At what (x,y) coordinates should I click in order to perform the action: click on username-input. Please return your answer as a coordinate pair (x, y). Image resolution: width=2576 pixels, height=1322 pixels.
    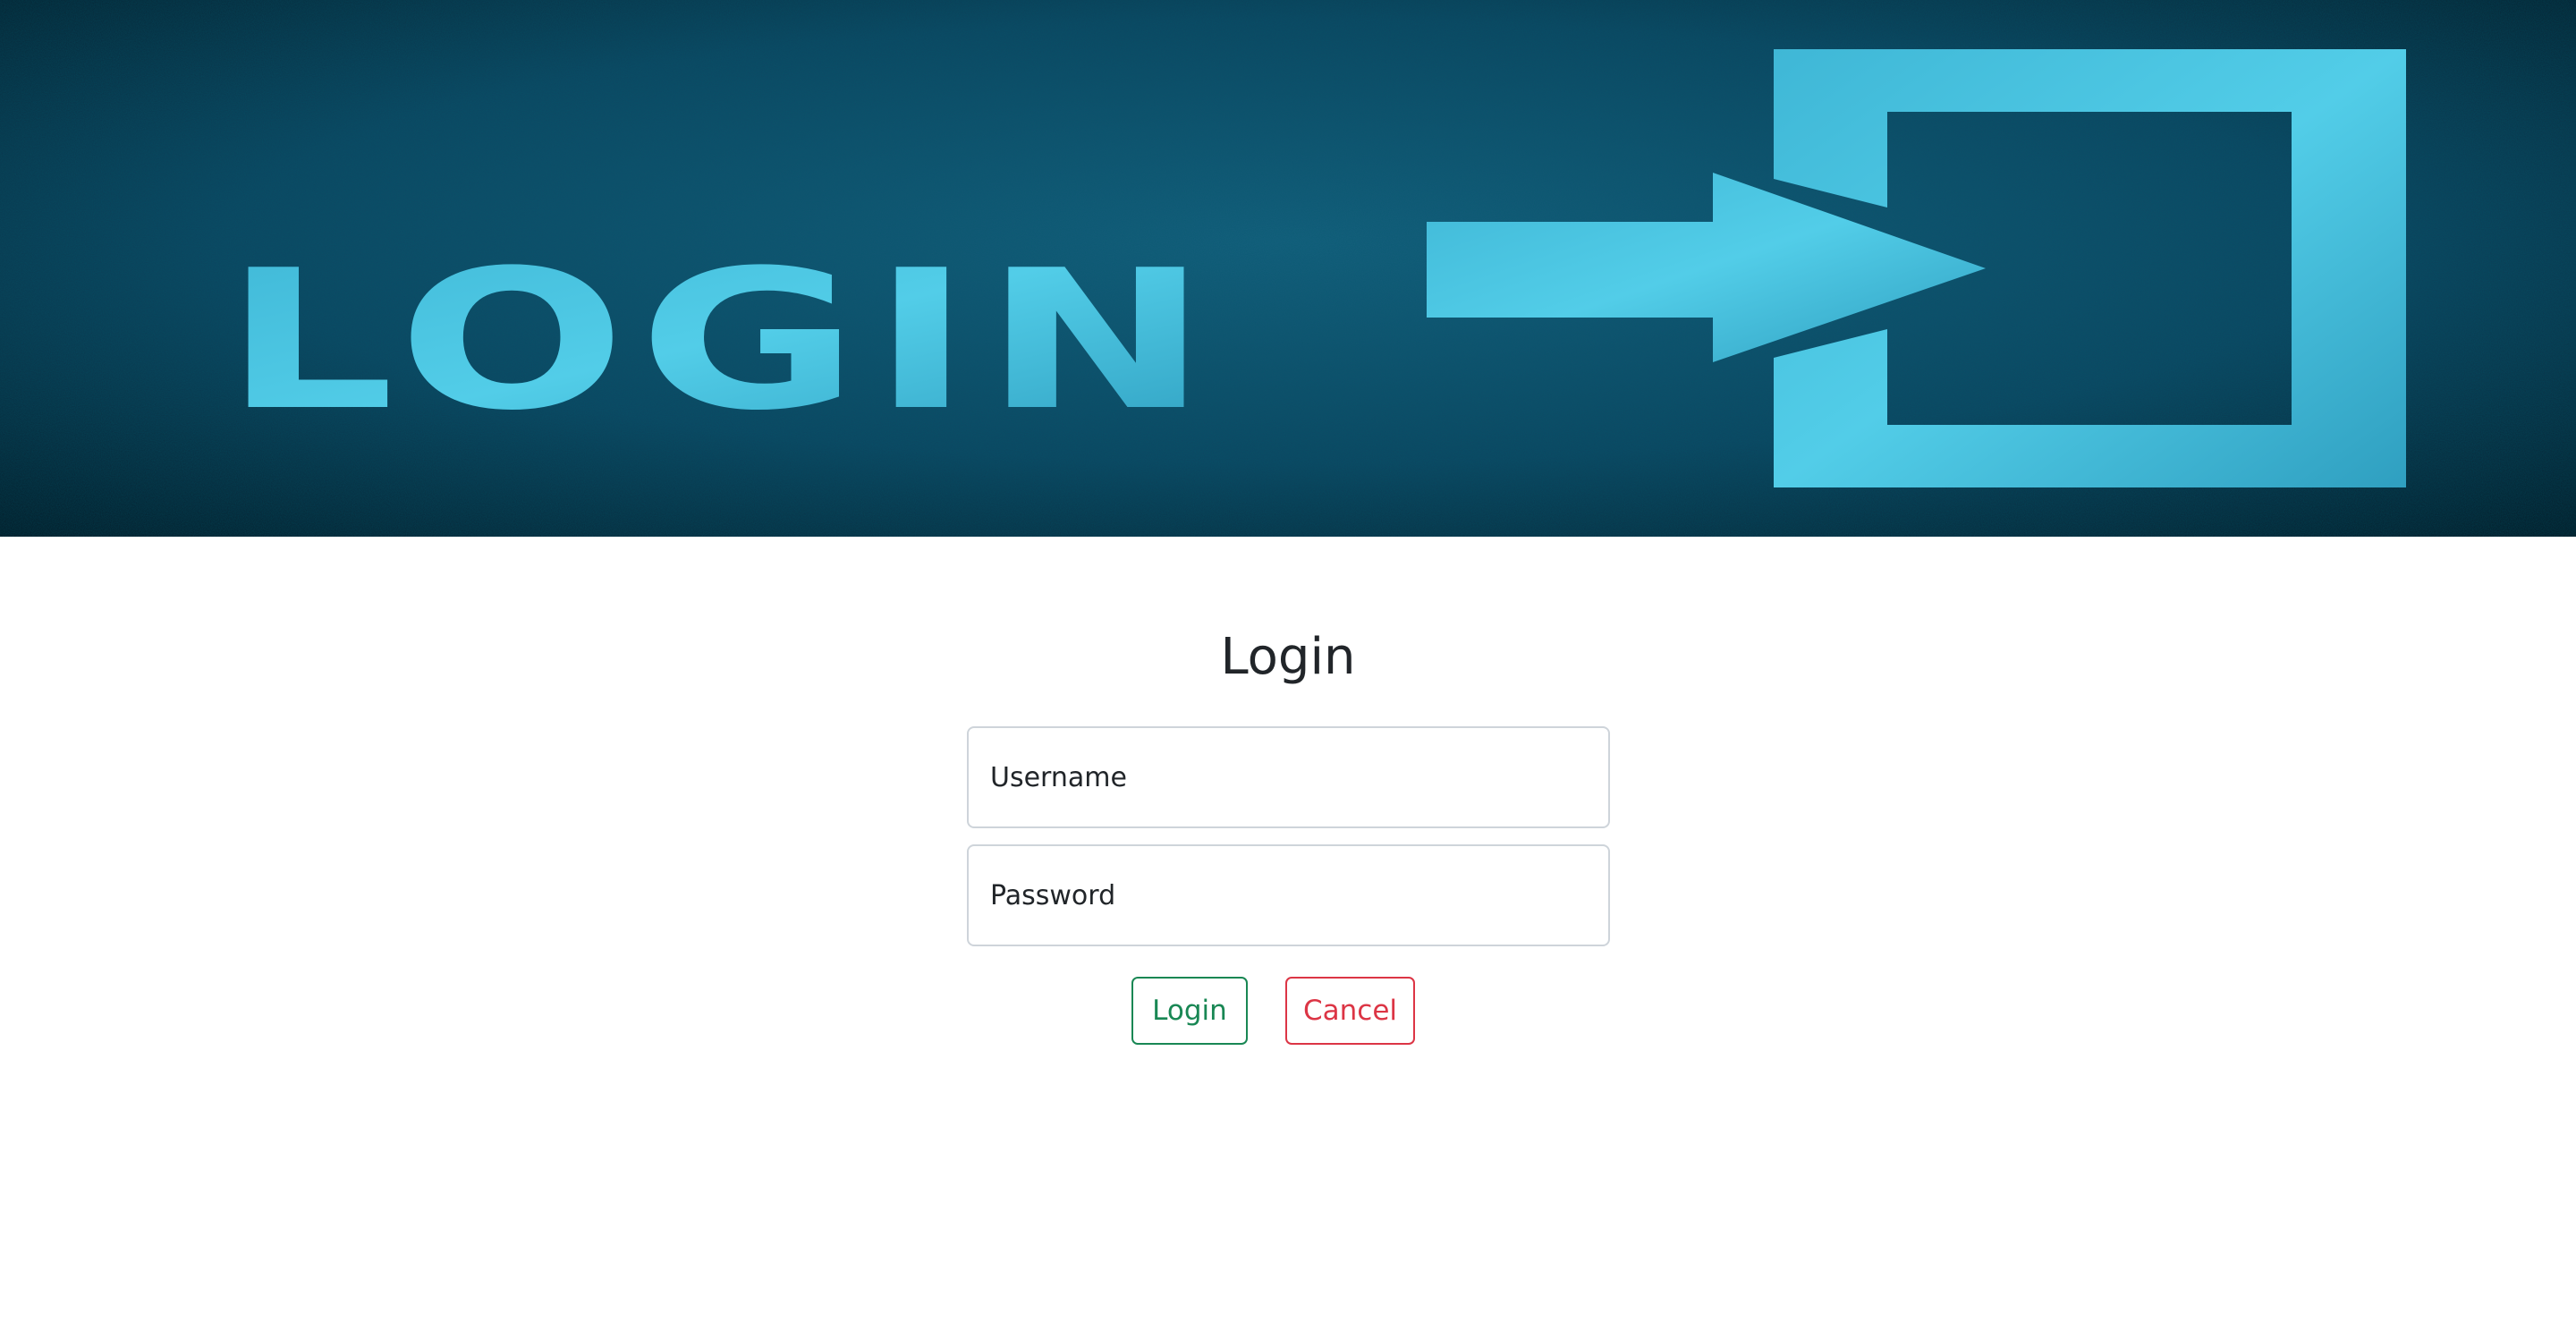
    Looking at the image, I should click on (1288, 777).